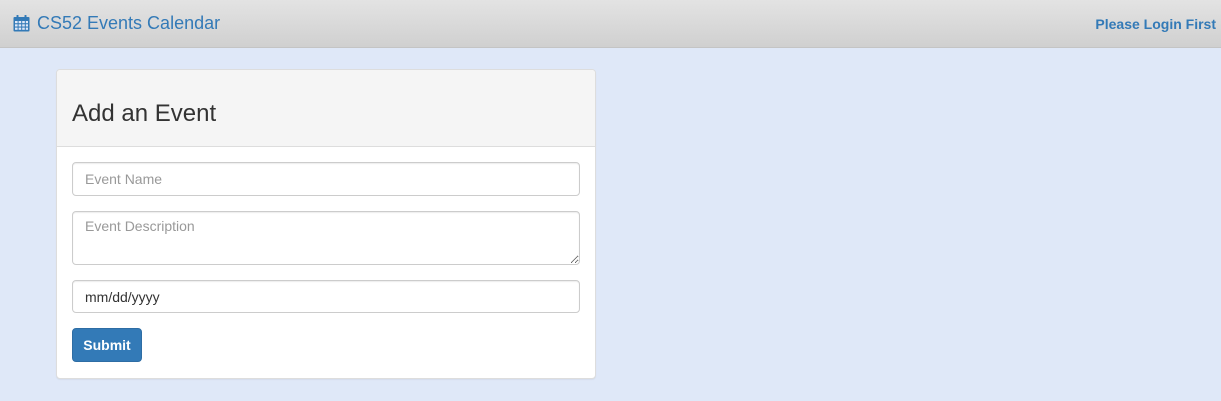 The height and width of the screenshot is (401, 1221). Describe the element at coordinates (326, 238) in the screenshot. I see `event-description-input` at that location.